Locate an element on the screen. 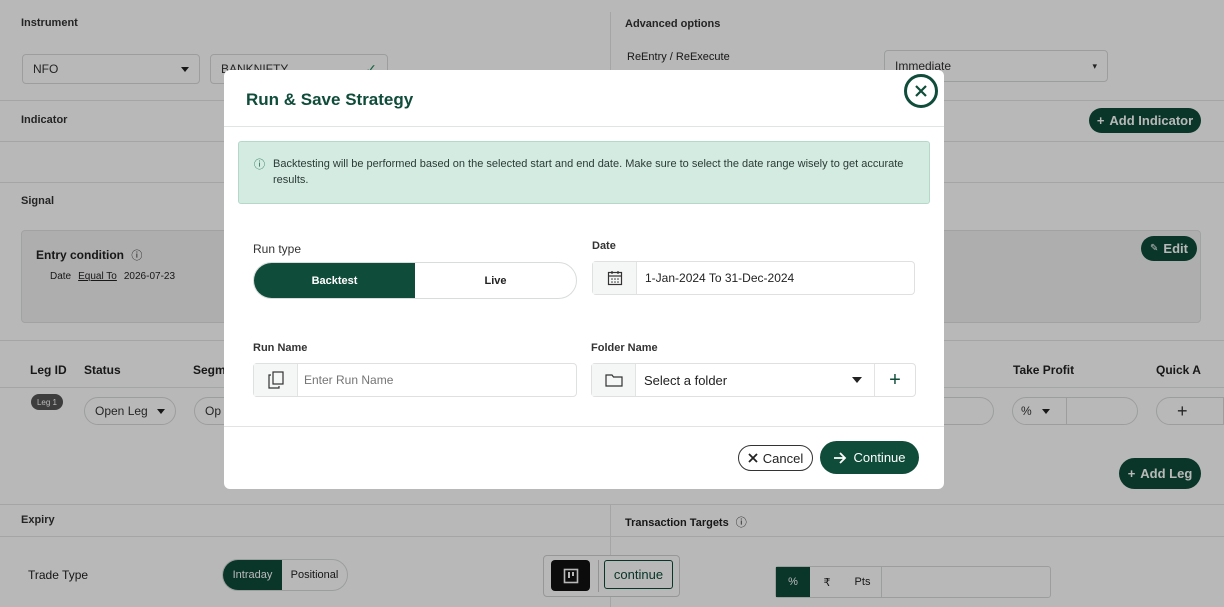  folder-name-label: Folder Name is located at coordinates (624, 348).